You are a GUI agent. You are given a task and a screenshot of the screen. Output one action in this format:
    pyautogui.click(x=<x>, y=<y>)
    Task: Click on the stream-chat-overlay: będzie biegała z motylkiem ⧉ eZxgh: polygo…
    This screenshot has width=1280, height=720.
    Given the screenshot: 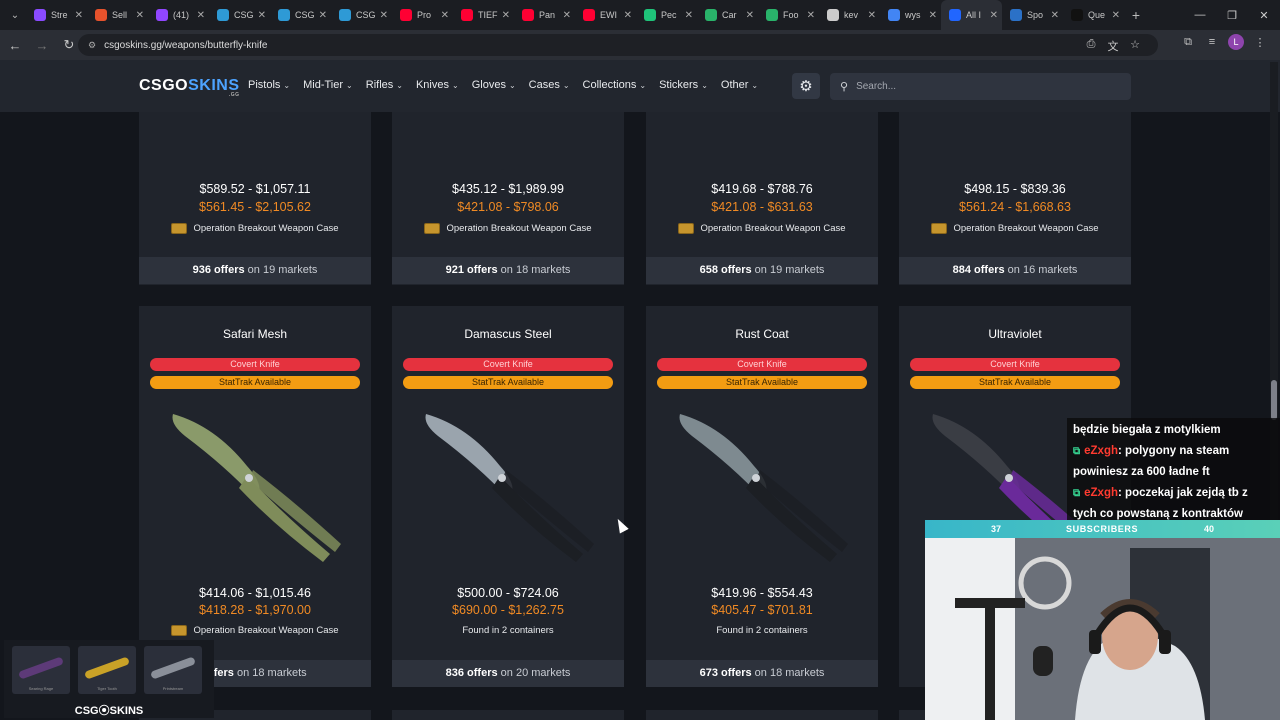 What is the action you would take?
    pyautogui.click(x=1173, y=469)
    